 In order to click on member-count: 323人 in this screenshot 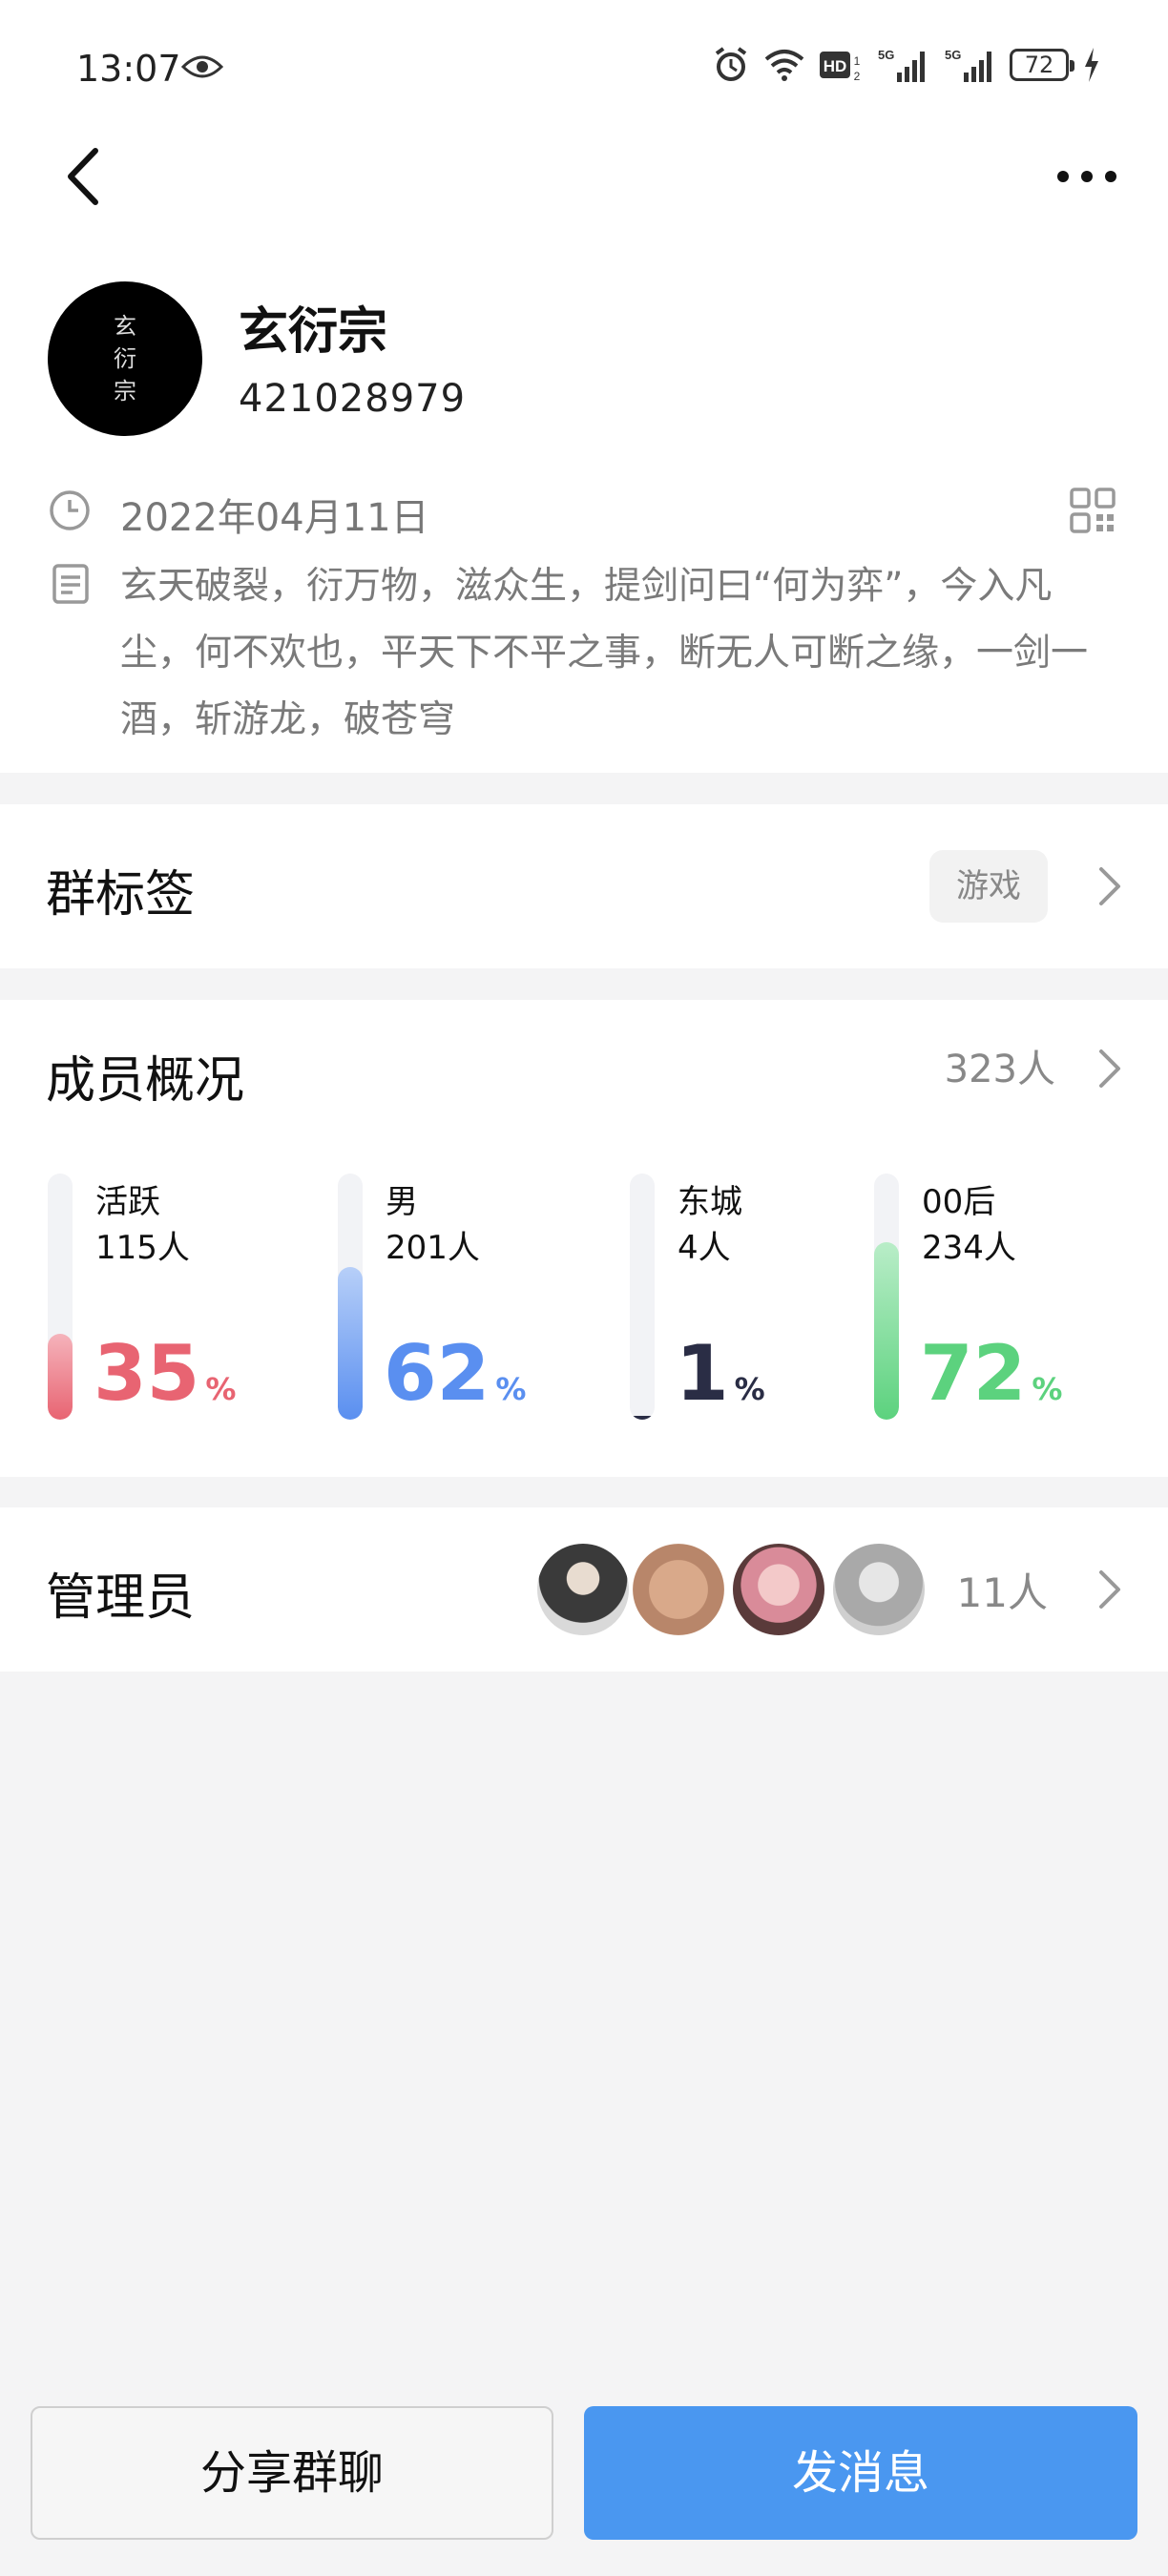, I will do `click(1000, 1069)`.